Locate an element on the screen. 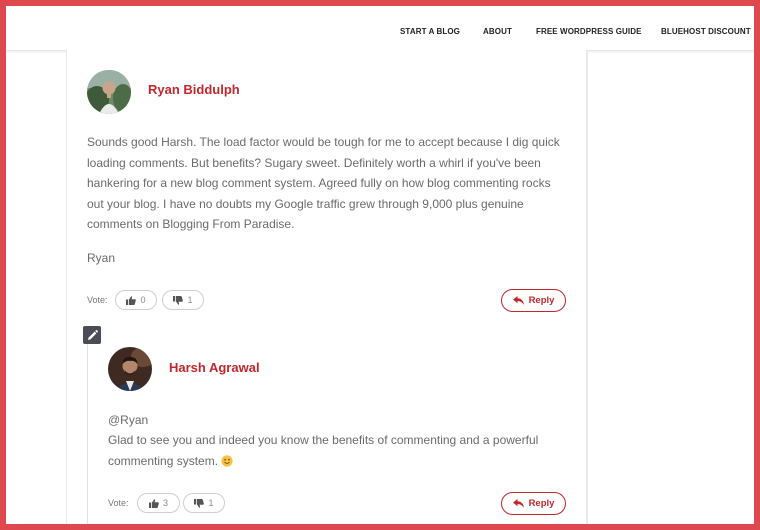  nav-start-a-blog: START A BLOG is located at coordinates (430, 31).